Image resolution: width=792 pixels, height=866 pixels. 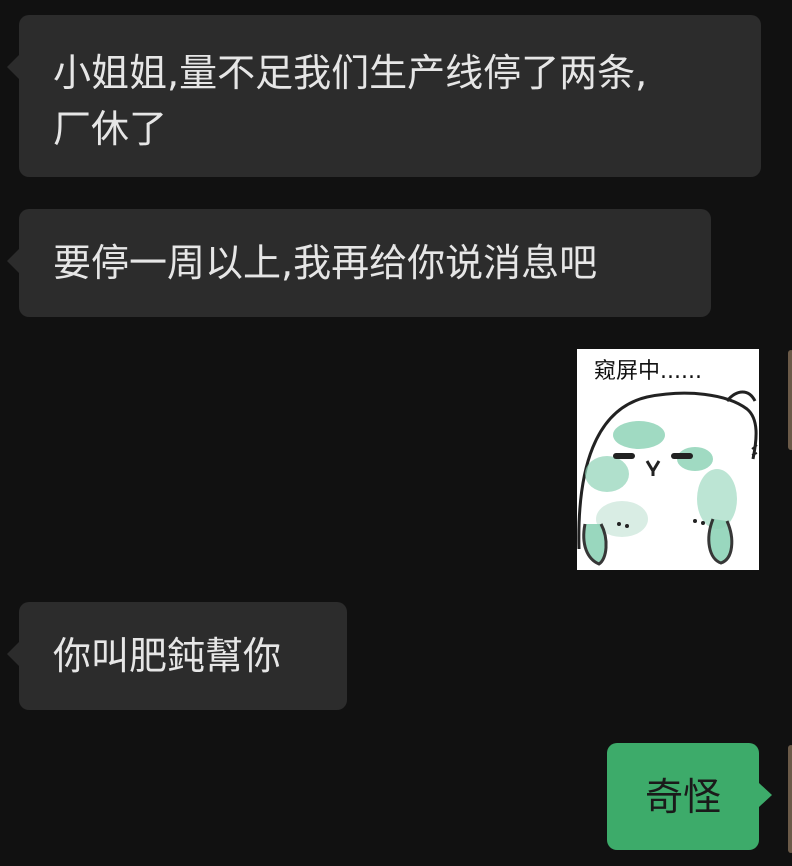 I want to click on message-bubble-incoming: 你叫肥鈍幫你, so click(x=177, y=656).